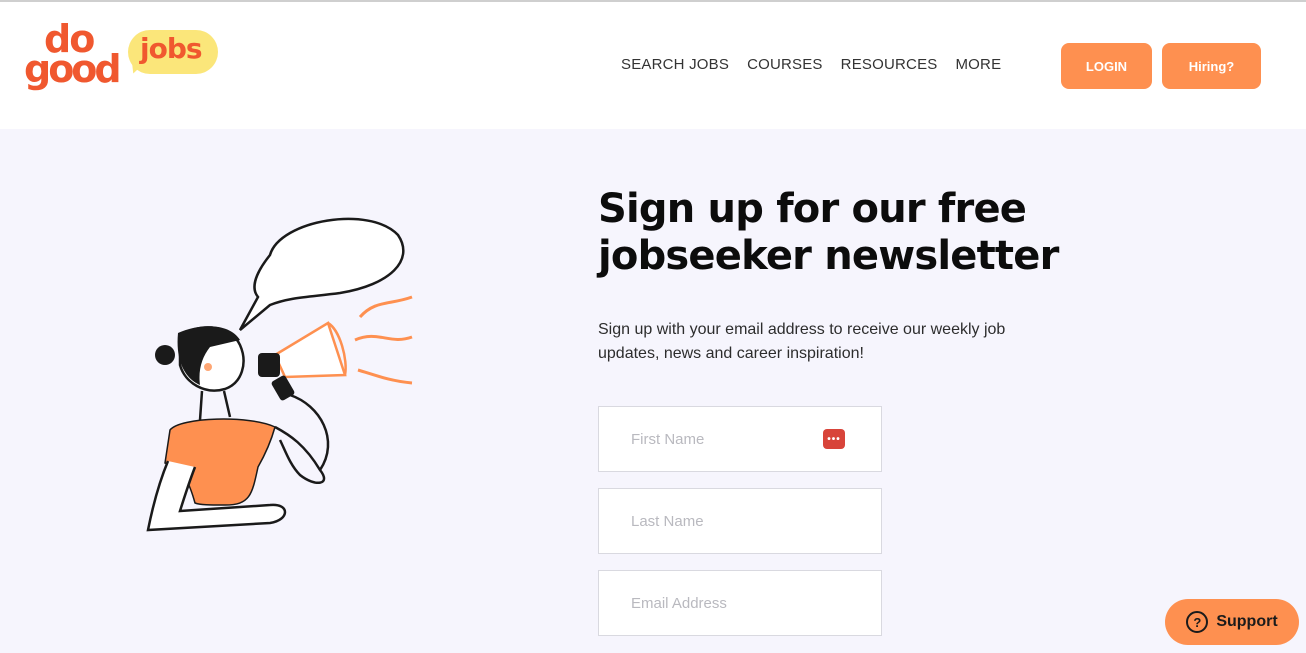  What do you see at coordinates (321, 274) in the screenshot?
I see `speech-bubble-shape` at bounding box center [321, 274].